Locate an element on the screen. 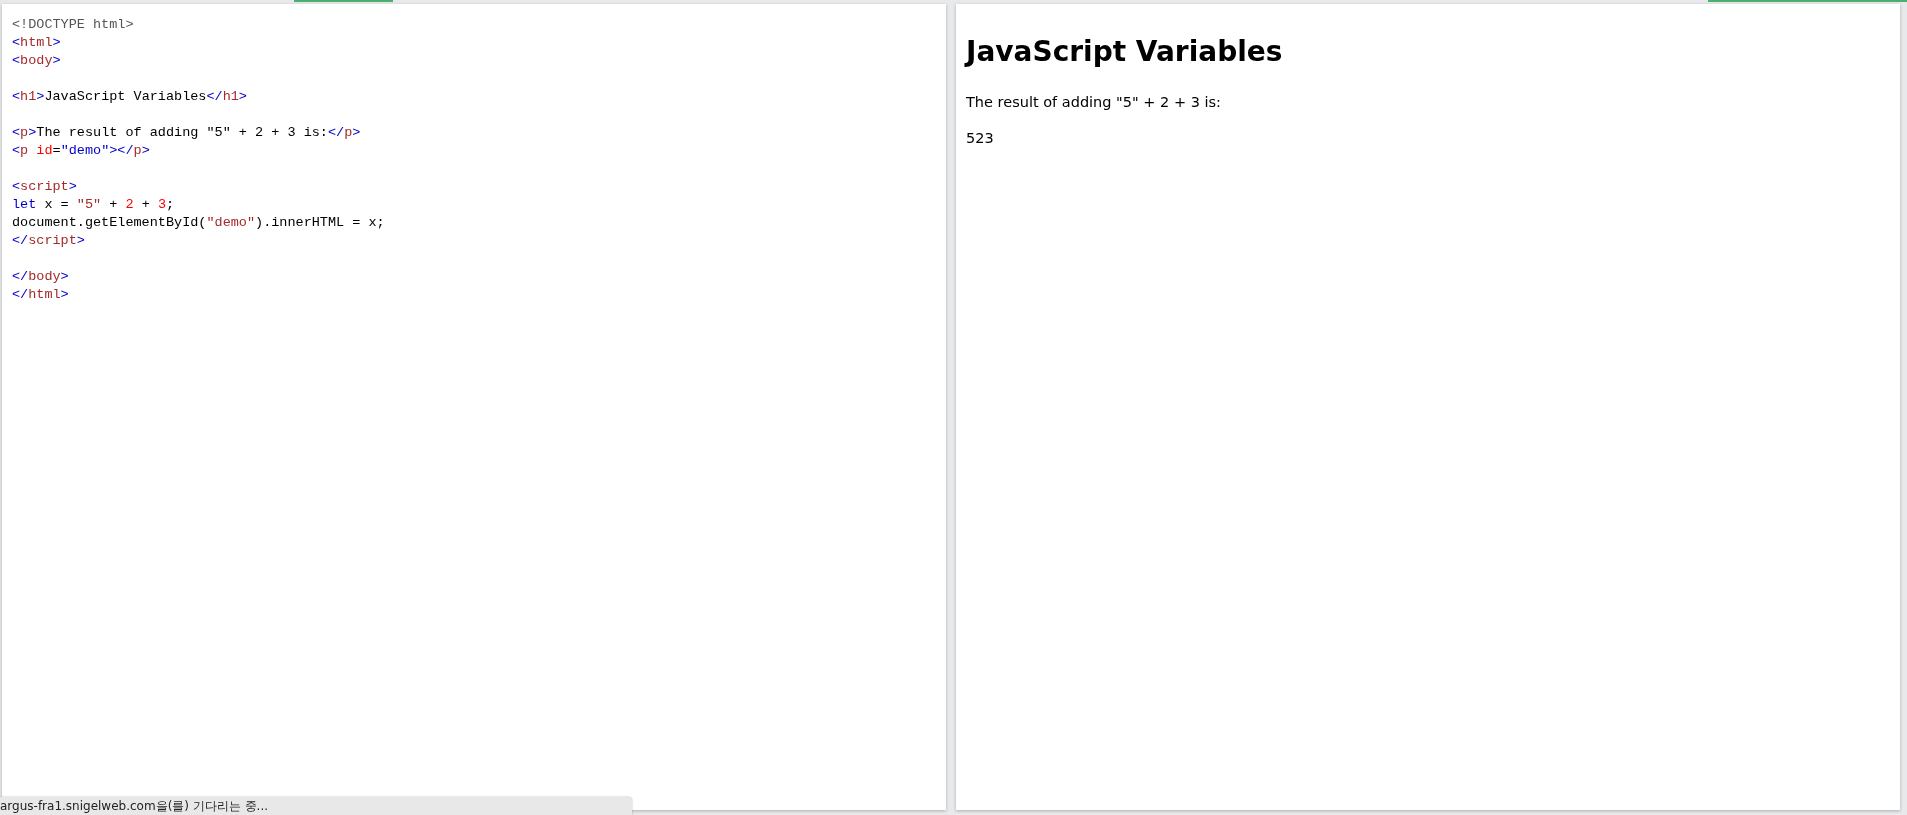 This screenshot has width=1907, height=815. code-line: document.getElementById("demo").innerHTML = x; is located at coordinates (199, 223).